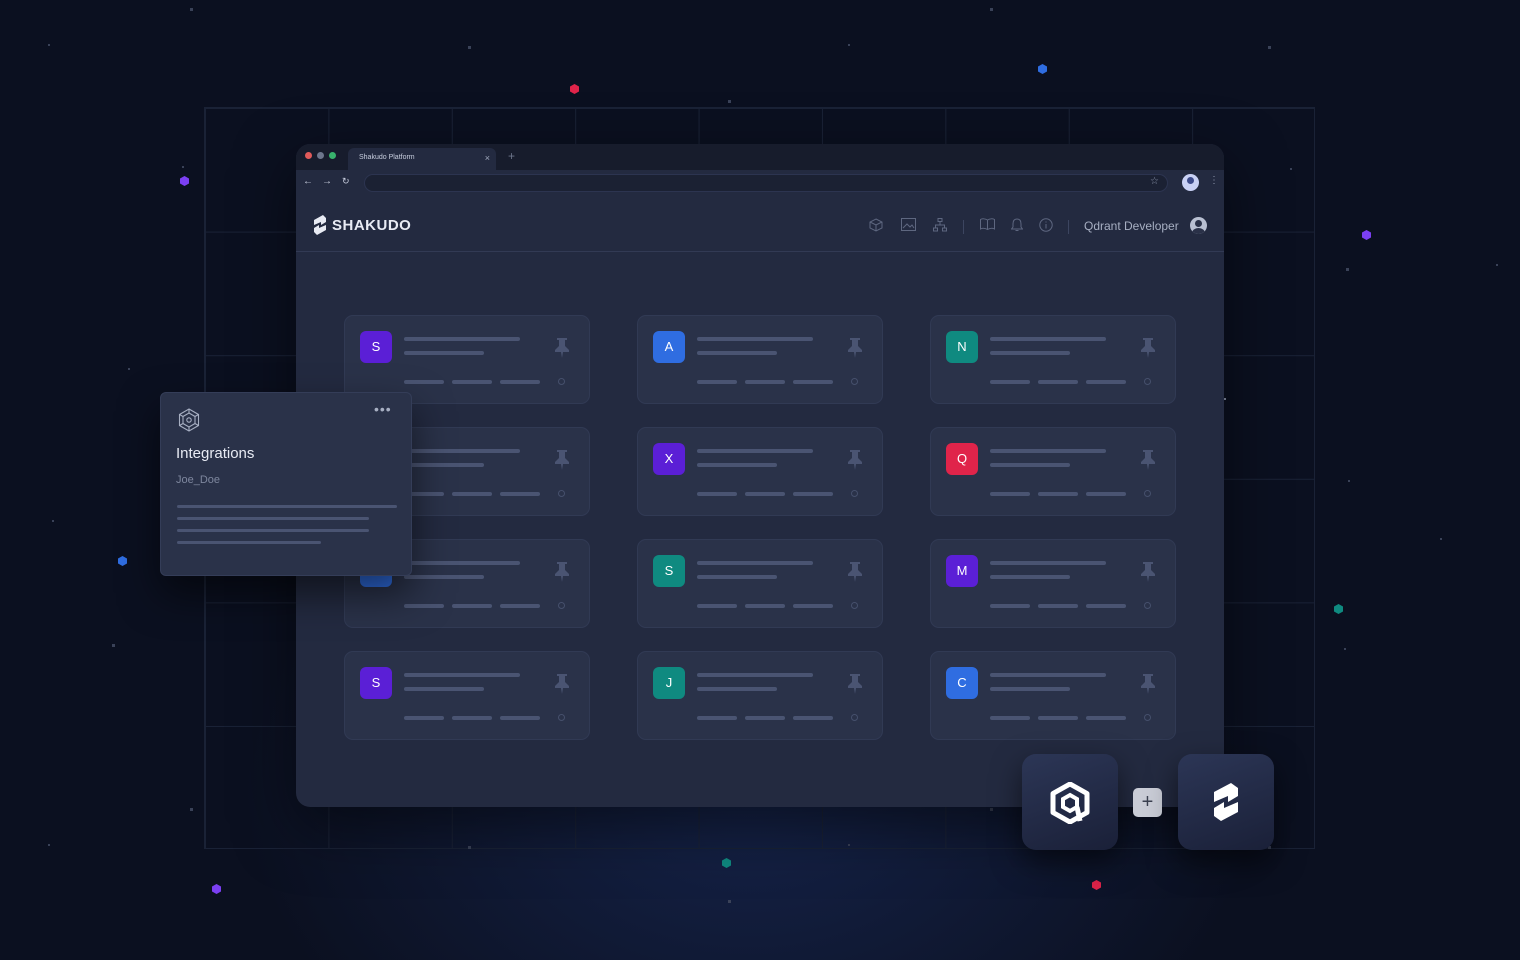 Image resolution: width=1520 pixels, height=960 pixels. What do you see at coordinates (320, 155) in the screenshot?
I see `minimize-window-button` at bounding box center [320, 155].